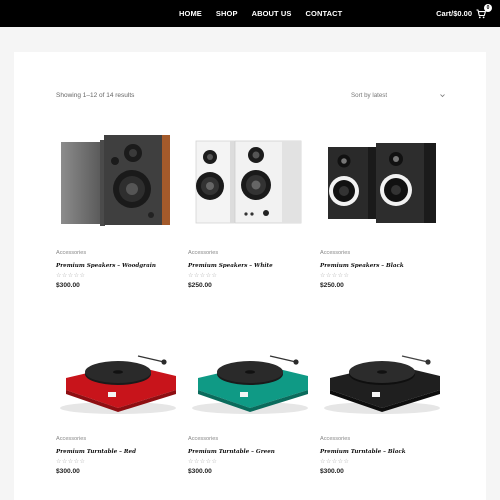 The width and height of the screenshot is (500, 500). What do you see at coordinates (369, 95) in the screenshot?
I see `sort-selected-label: Sort by latest` at bounding box center [369, 95].